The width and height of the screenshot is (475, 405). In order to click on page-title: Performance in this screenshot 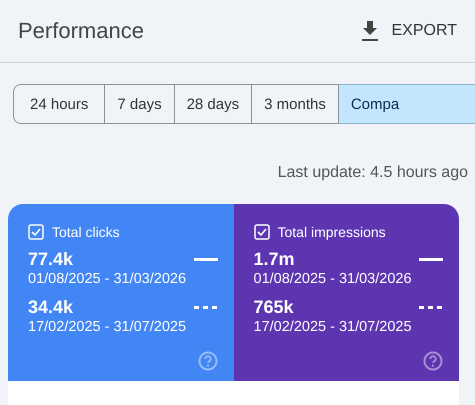, I will do `click(81, 31)`.